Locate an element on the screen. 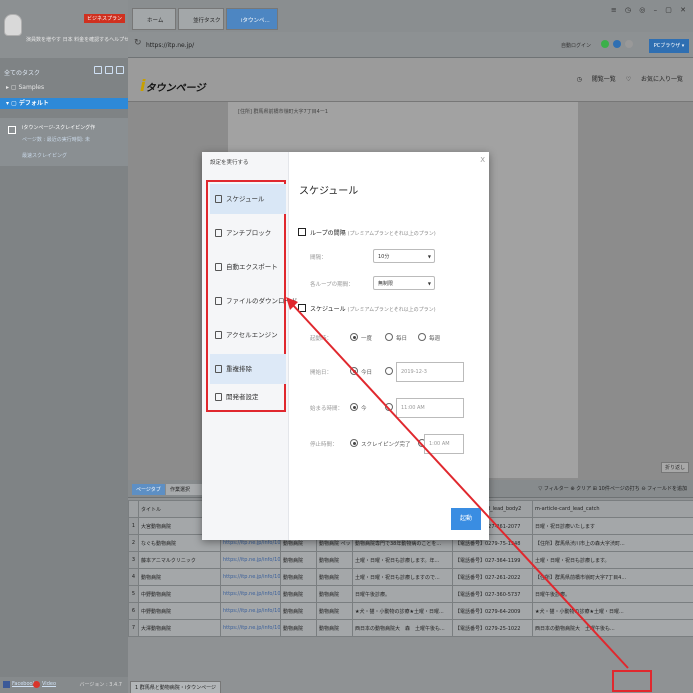 This screenshot has height=693, width=693. row-number: 1 is located at coordinates (133, 526).